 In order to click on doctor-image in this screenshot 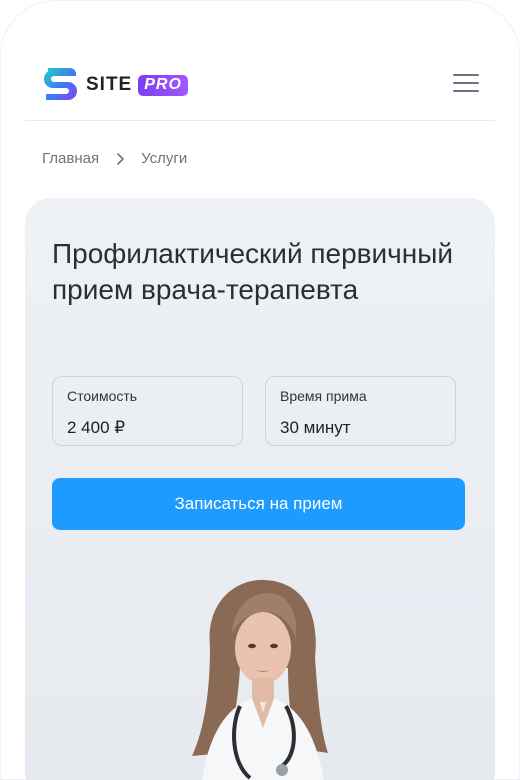, I will do `click(260, 679)`.